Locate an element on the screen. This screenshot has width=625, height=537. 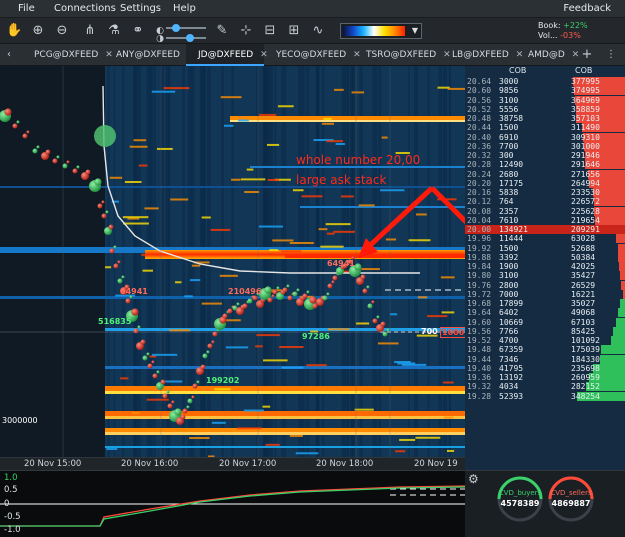
hand-tool-icon: ✋ is located at coordinates (14, 31).